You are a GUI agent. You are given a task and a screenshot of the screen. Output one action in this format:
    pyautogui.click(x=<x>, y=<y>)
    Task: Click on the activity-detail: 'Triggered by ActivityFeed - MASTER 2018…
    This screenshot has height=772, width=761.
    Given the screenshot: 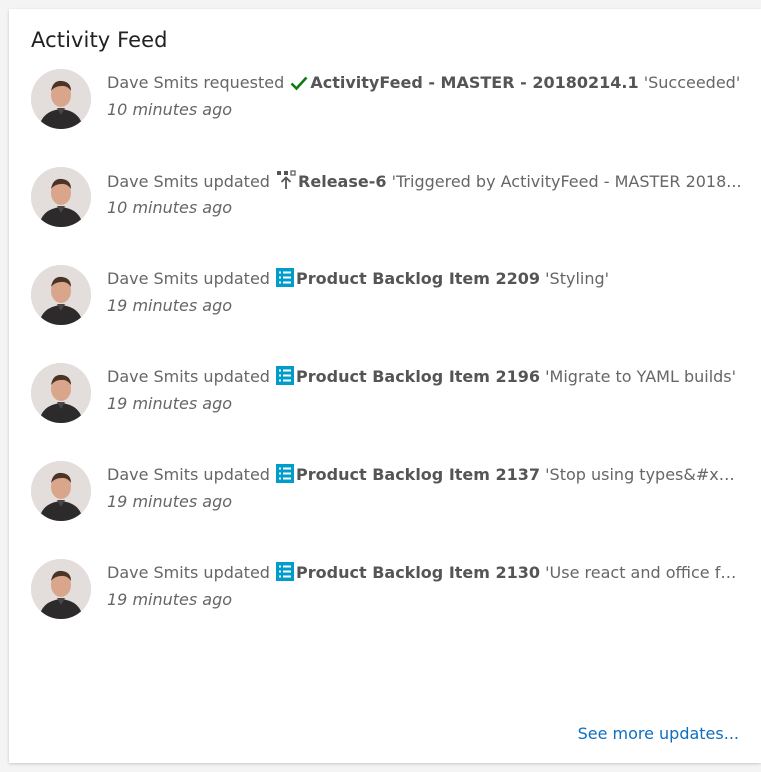 What is the action you would take?
    pyautogui.click(x=566, y=181)
    